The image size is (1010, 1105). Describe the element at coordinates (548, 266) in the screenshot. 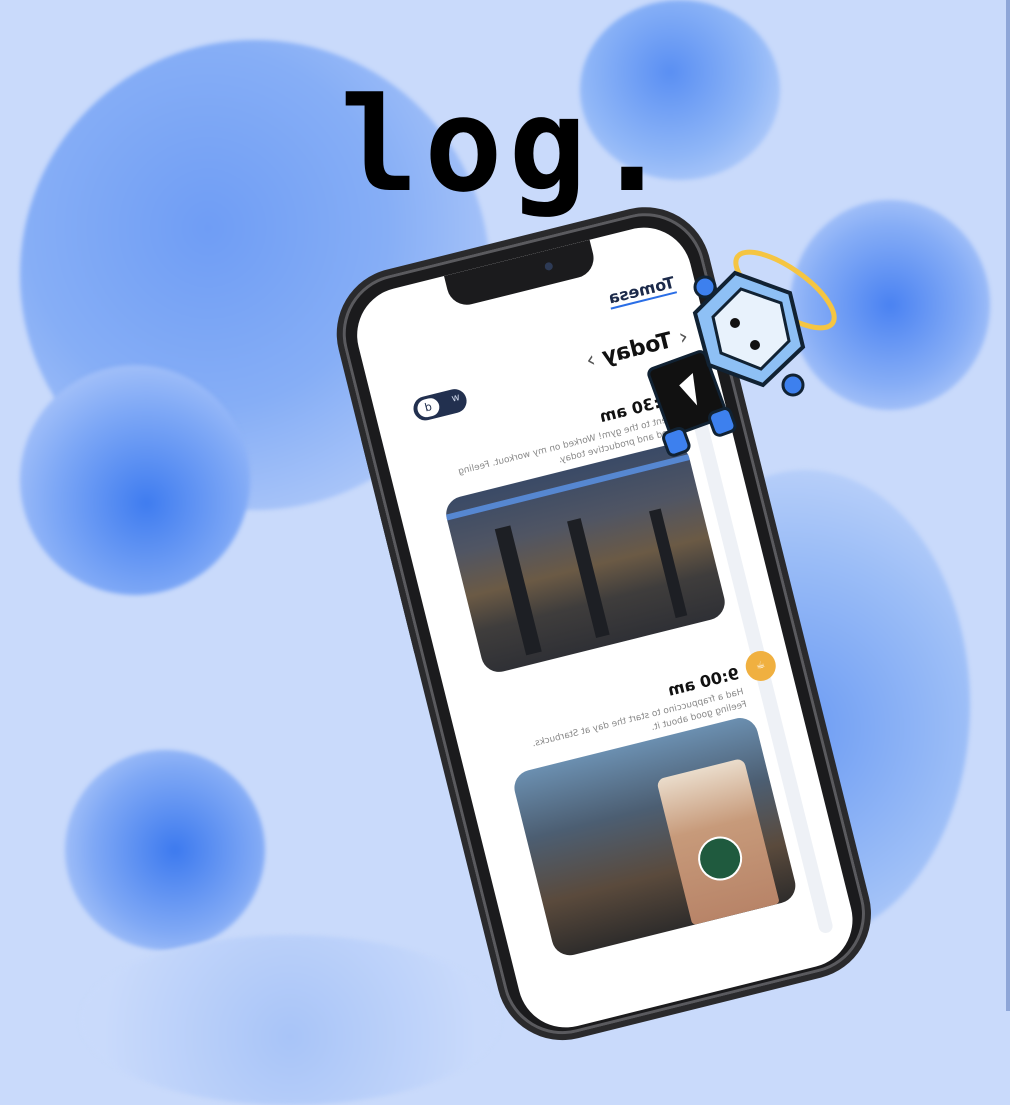

I see `camera-icon` at that location.